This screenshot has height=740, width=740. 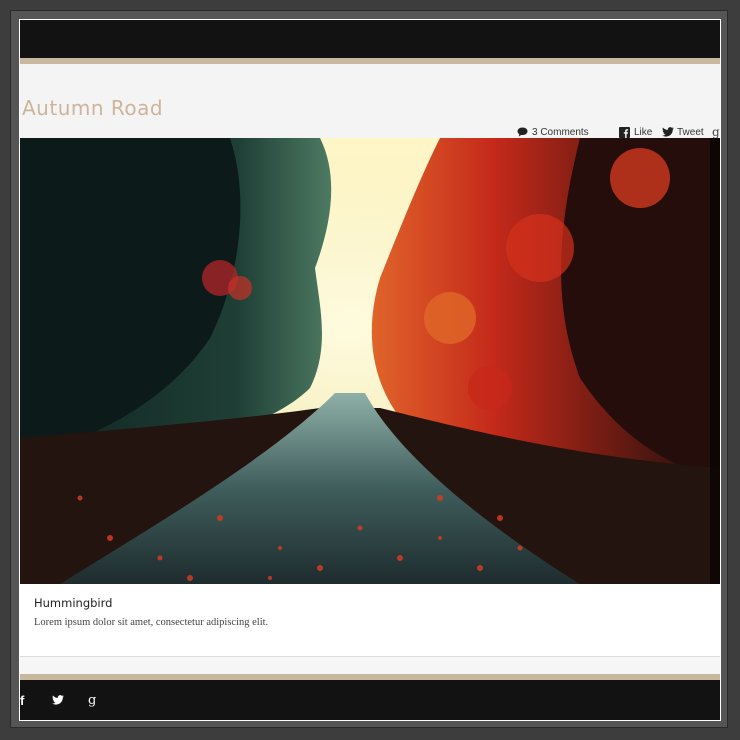 What do you see at coordinates (643, 132) in the screenshot?
I see `like-label: Like` at bounding box center [643, 132].